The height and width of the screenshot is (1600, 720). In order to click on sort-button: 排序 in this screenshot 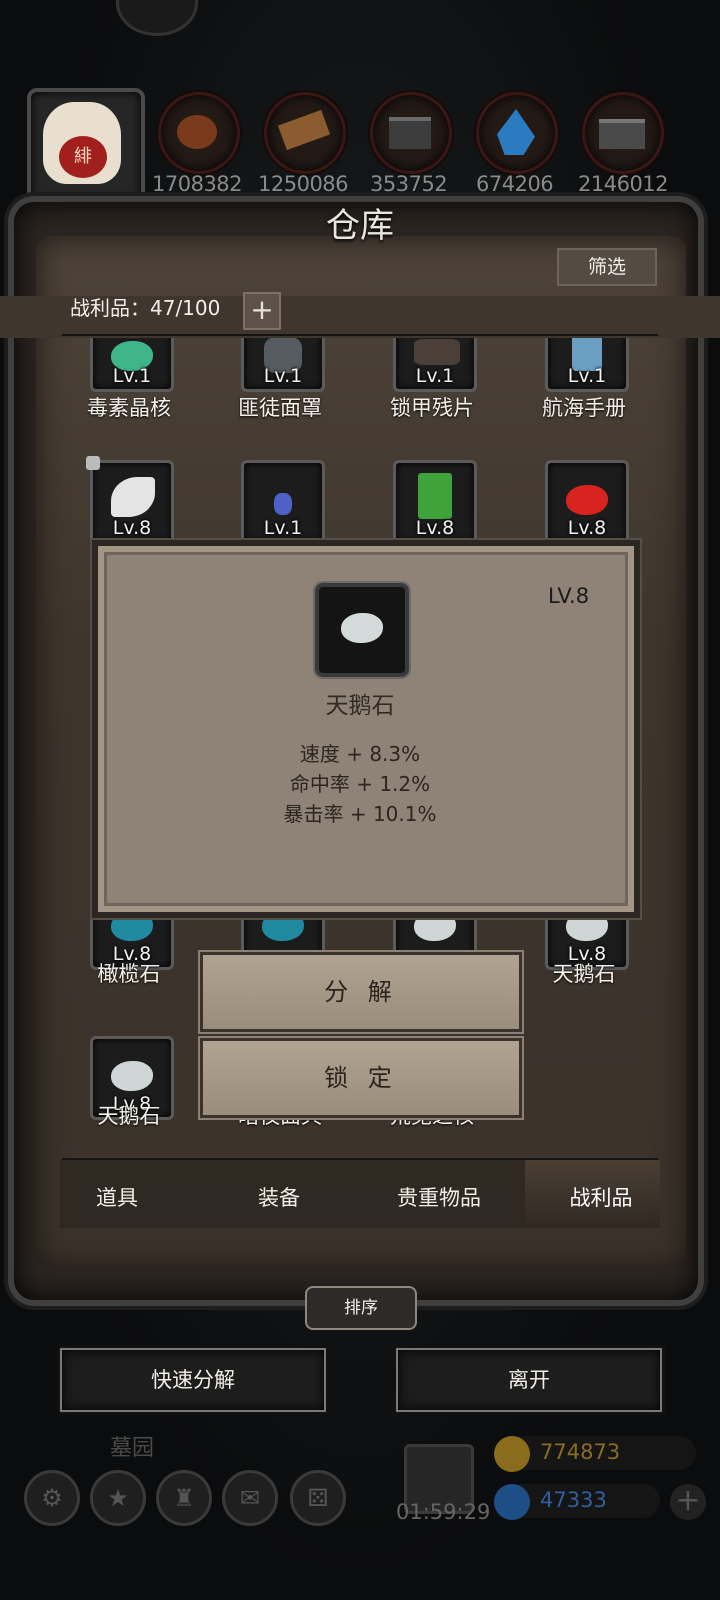, I will do `click(361, 1308)`.